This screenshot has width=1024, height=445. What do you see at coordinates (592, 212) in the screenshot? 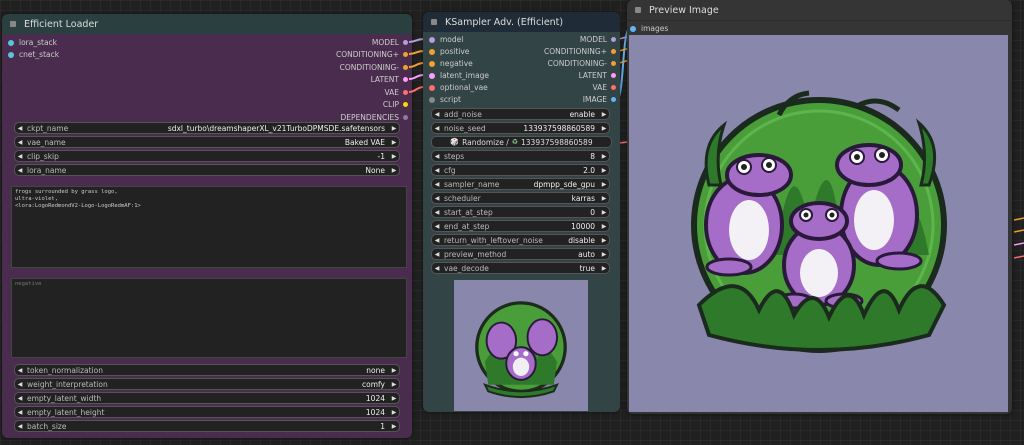
I see `widget-value: 0` at bounding box center [592, 212].